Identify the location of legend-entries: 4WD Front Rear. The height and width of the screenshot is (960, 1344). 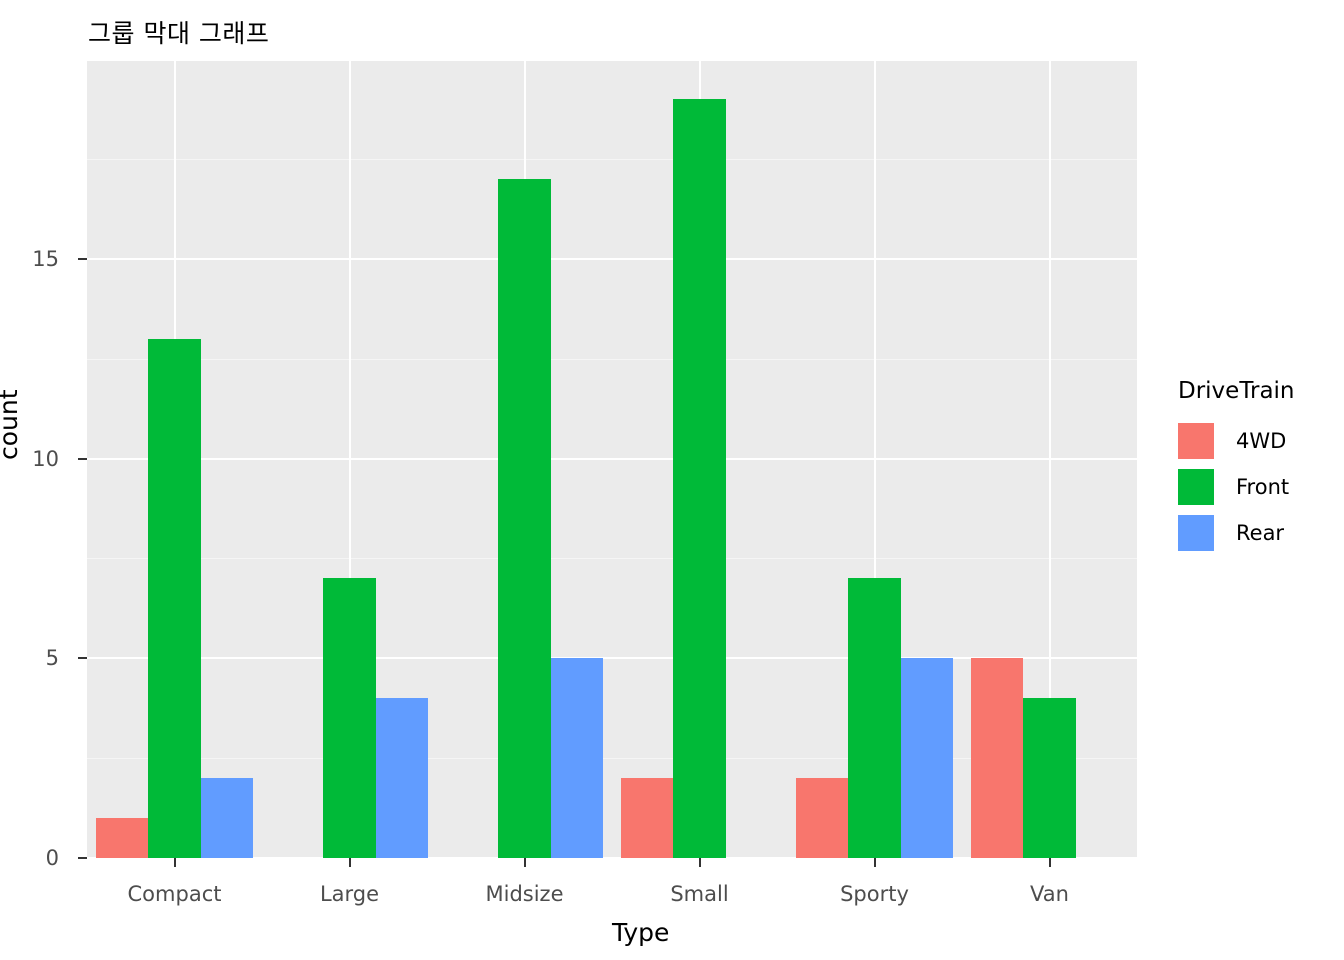
(1258, 487).